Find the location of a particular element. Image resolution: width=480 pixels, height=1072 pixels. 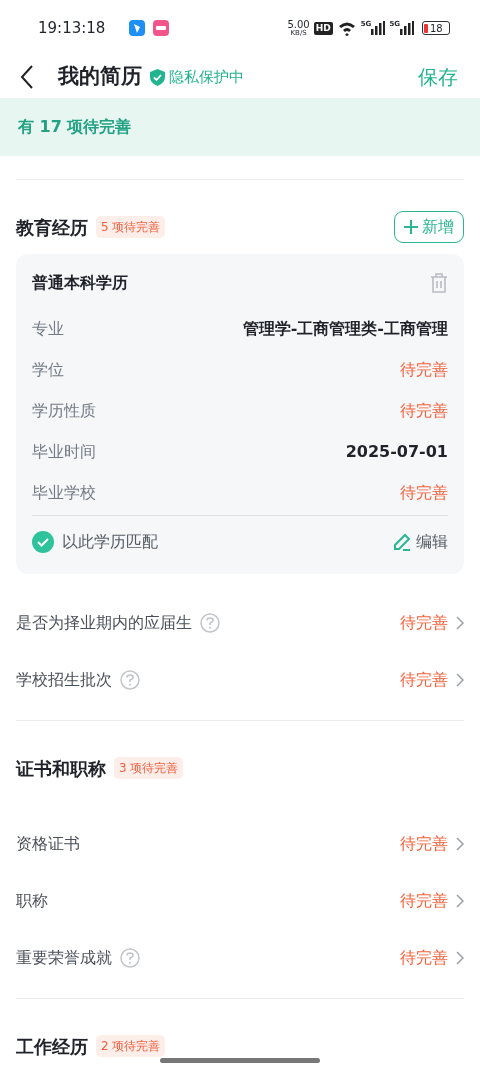

row-label: 资格证书 is located at coordinates (48, 843).